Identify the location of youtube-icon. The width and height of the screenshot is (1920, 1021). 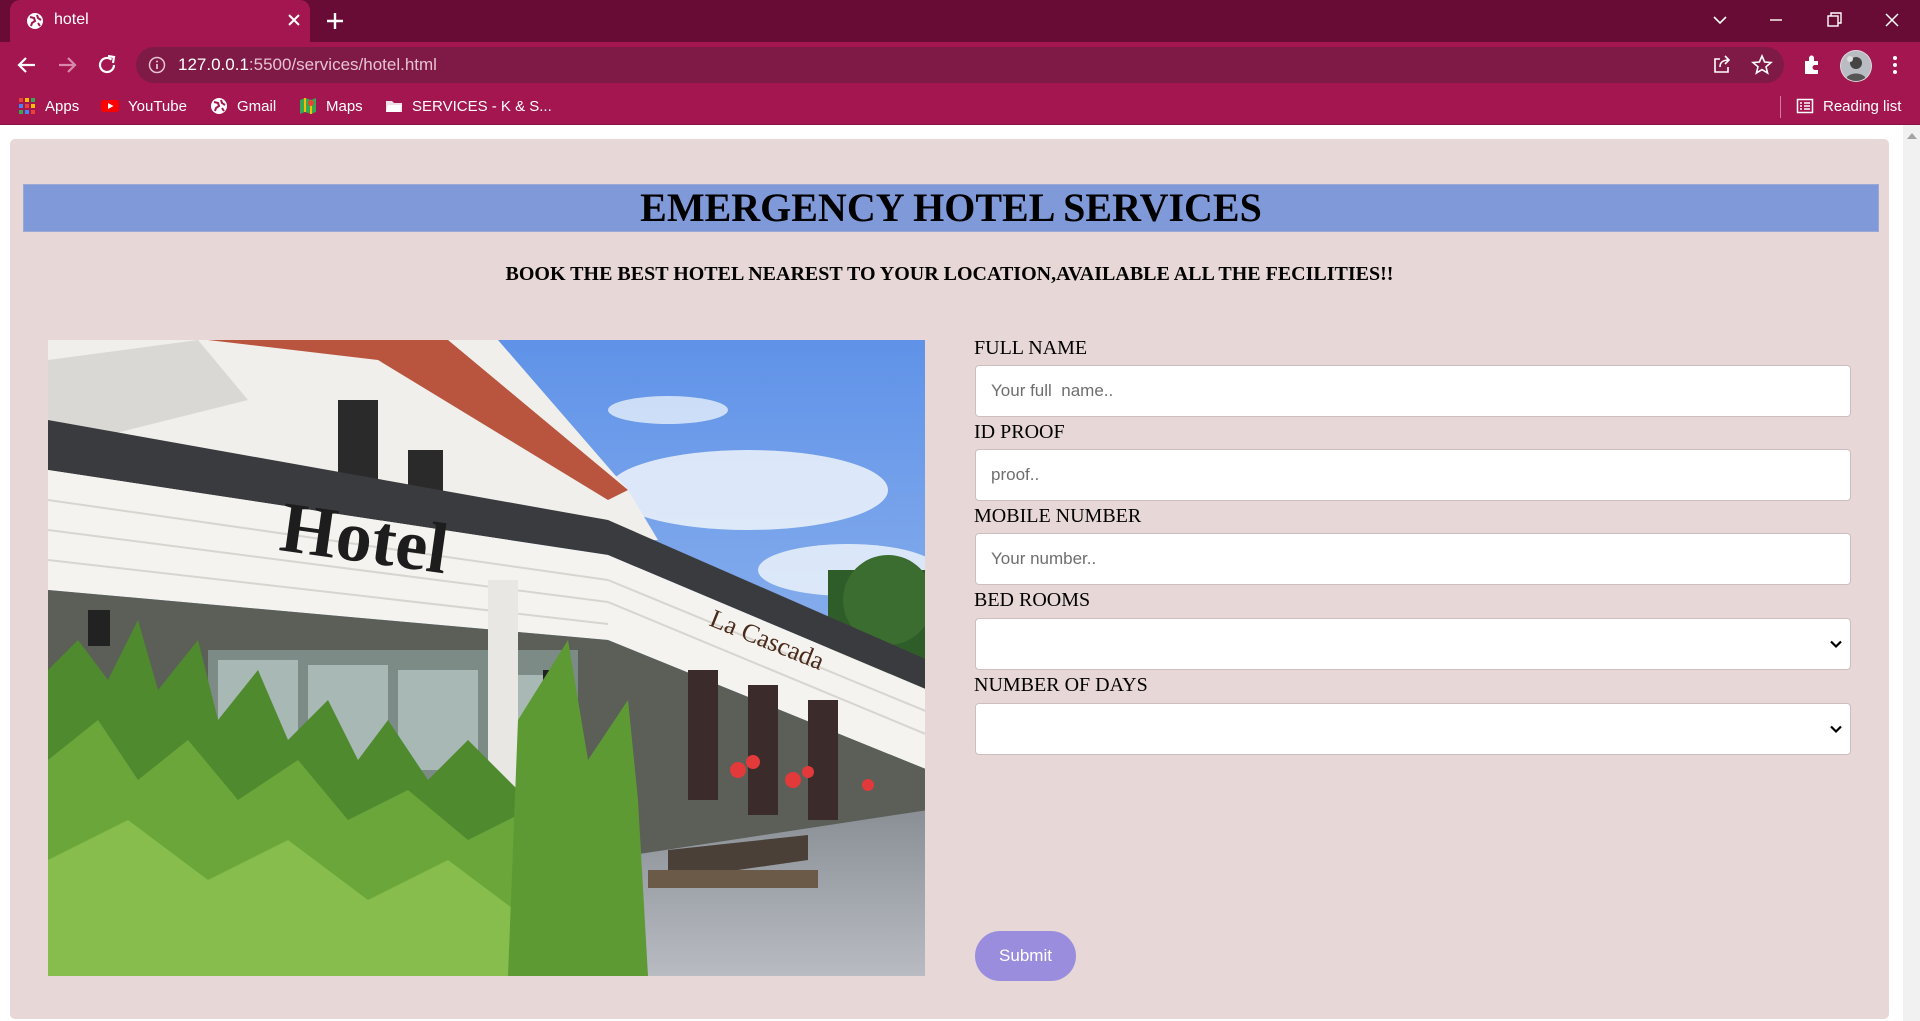
(110, 106).